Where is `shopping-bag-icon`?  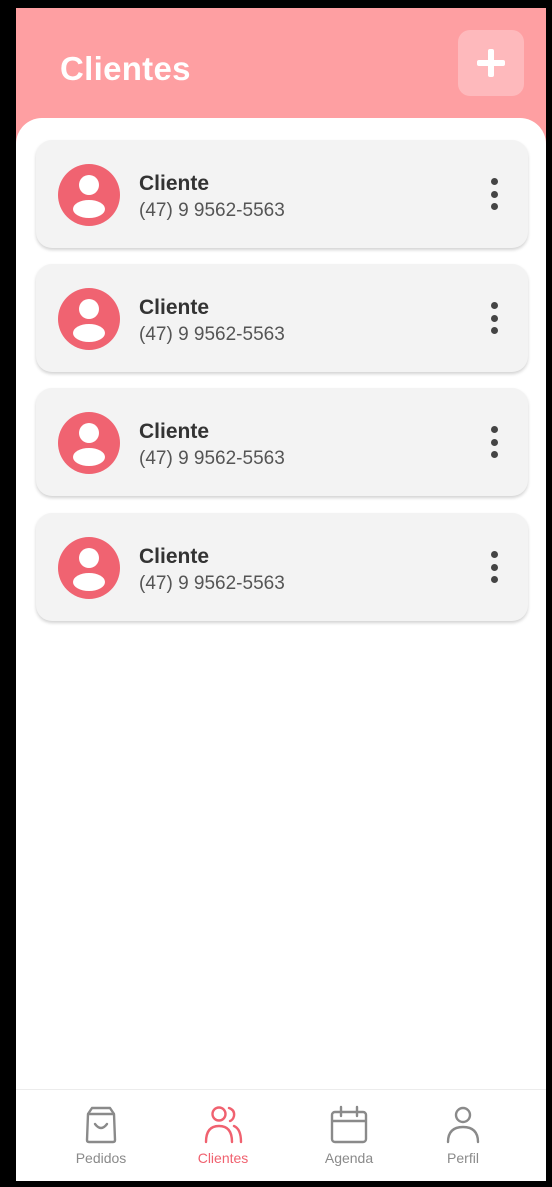 shopping-bag-icon is located at coordinates (101, 1125).